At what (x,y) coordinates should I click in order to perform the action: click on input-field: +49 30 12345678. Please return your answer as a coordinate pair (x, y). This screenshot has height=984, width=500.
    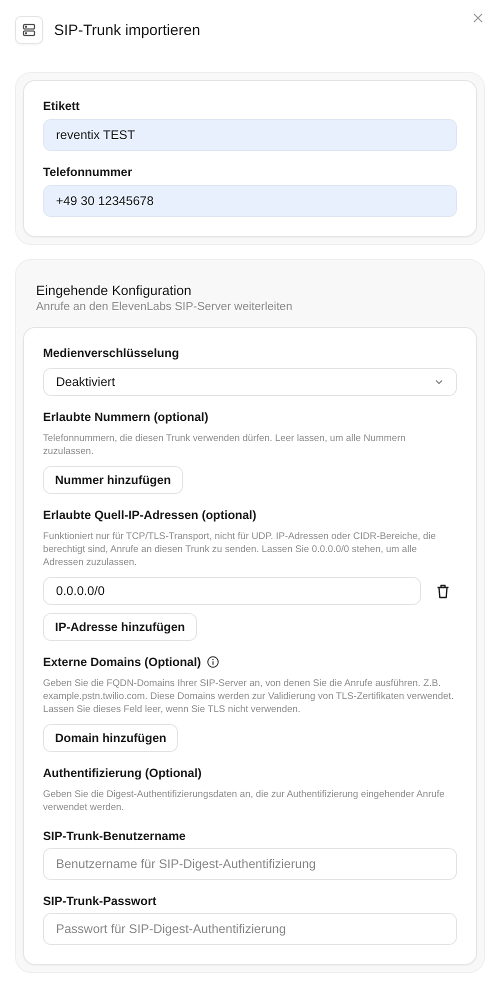
    Looking at the image, I should click on (250, 201).